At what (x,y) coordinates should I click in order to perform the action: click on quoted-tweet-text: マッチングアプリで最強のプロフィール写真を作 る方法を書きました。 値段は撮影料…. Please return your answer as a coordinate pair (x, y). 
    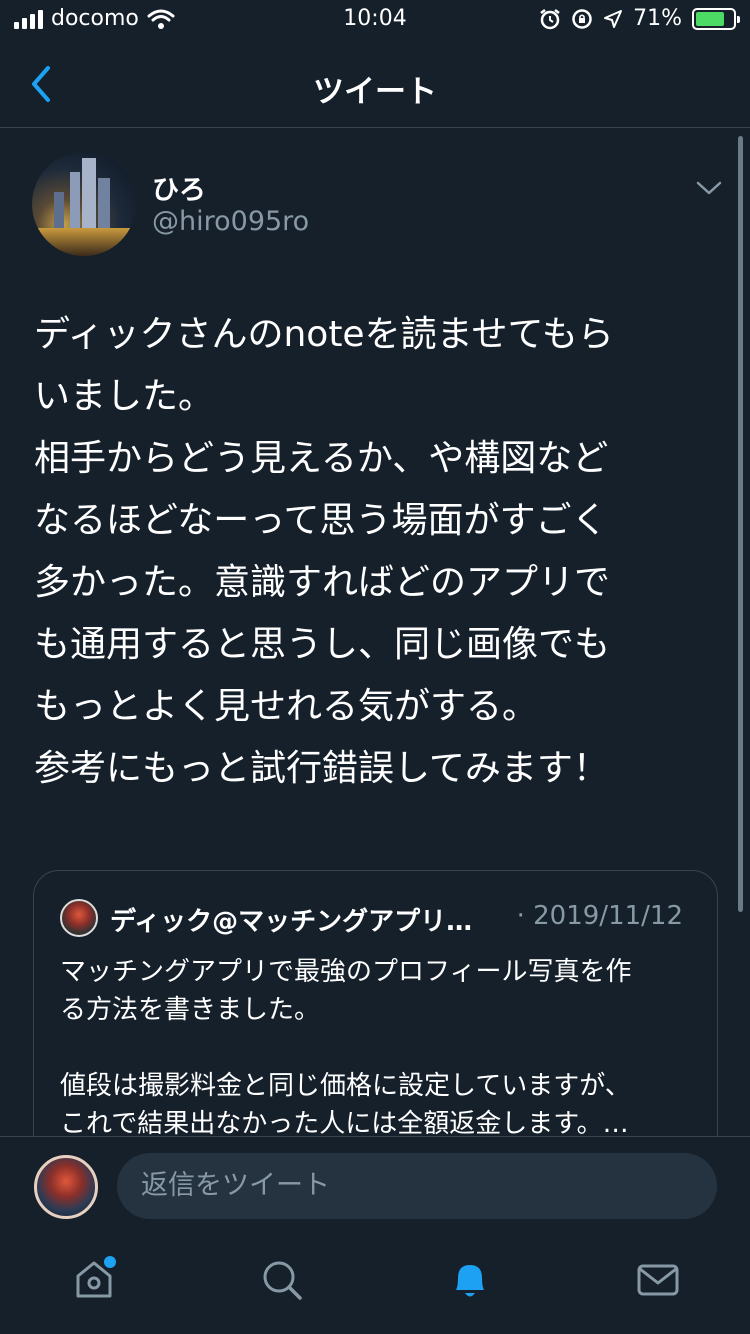
    Looking at the image, I should click on (346, 1048).